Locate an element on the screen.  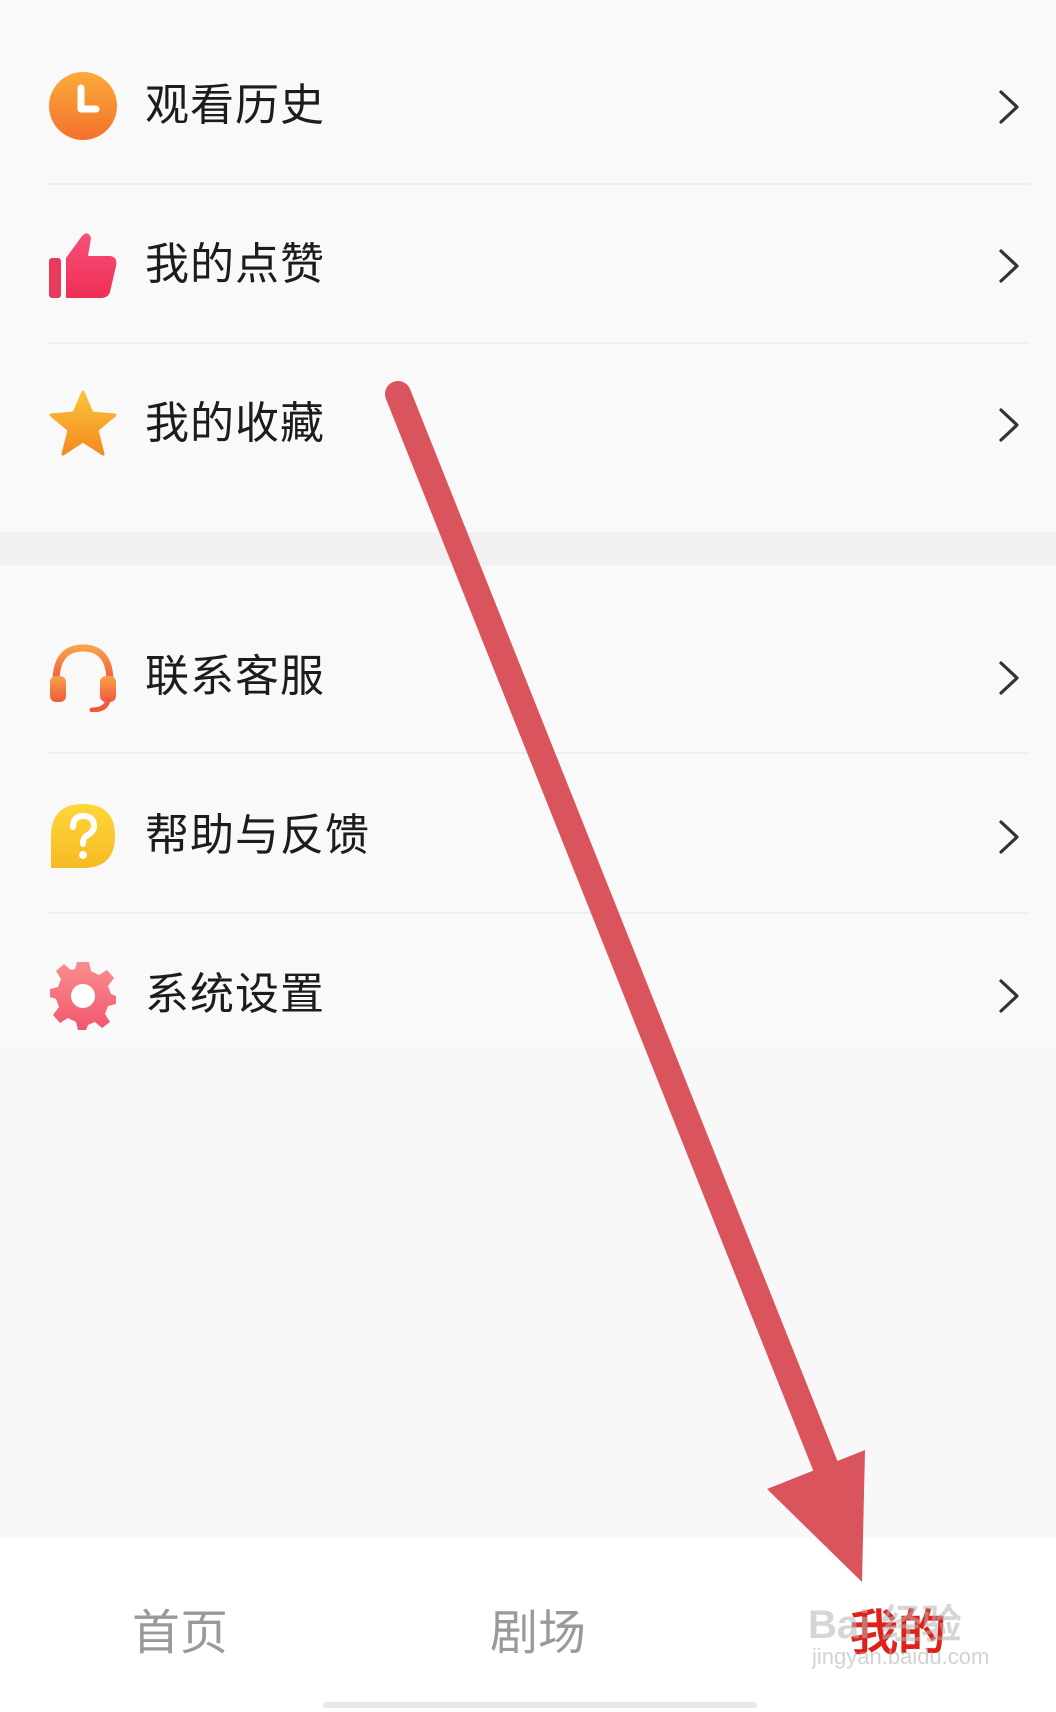
menu-item-label: 帮助与反馈 is located at coordinates (257, 835).